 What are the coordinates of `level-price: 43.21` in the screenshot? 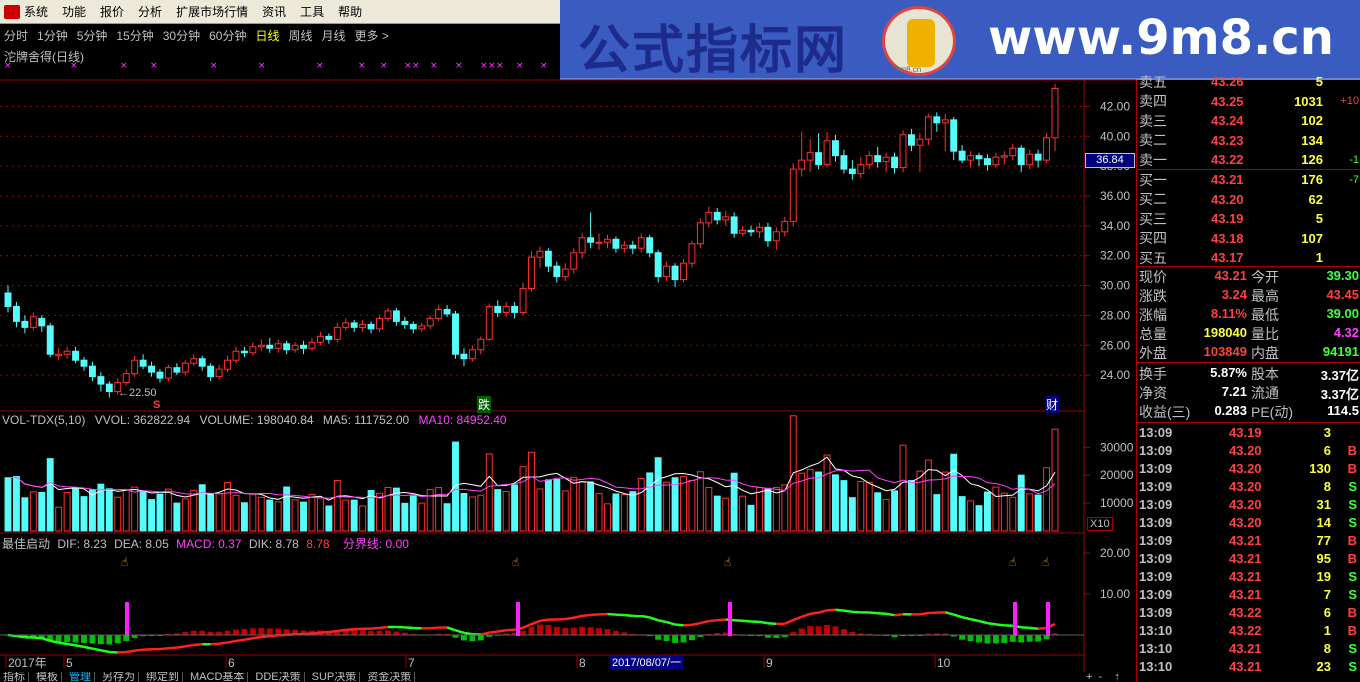 It's located at (1227, 179).